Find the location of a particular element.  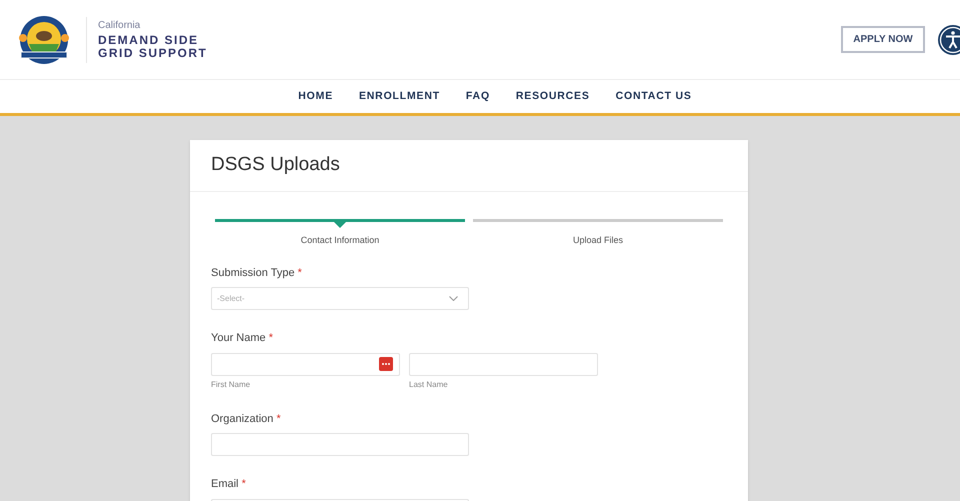

field-label: Your Name * is located at coordinates (242, 338).